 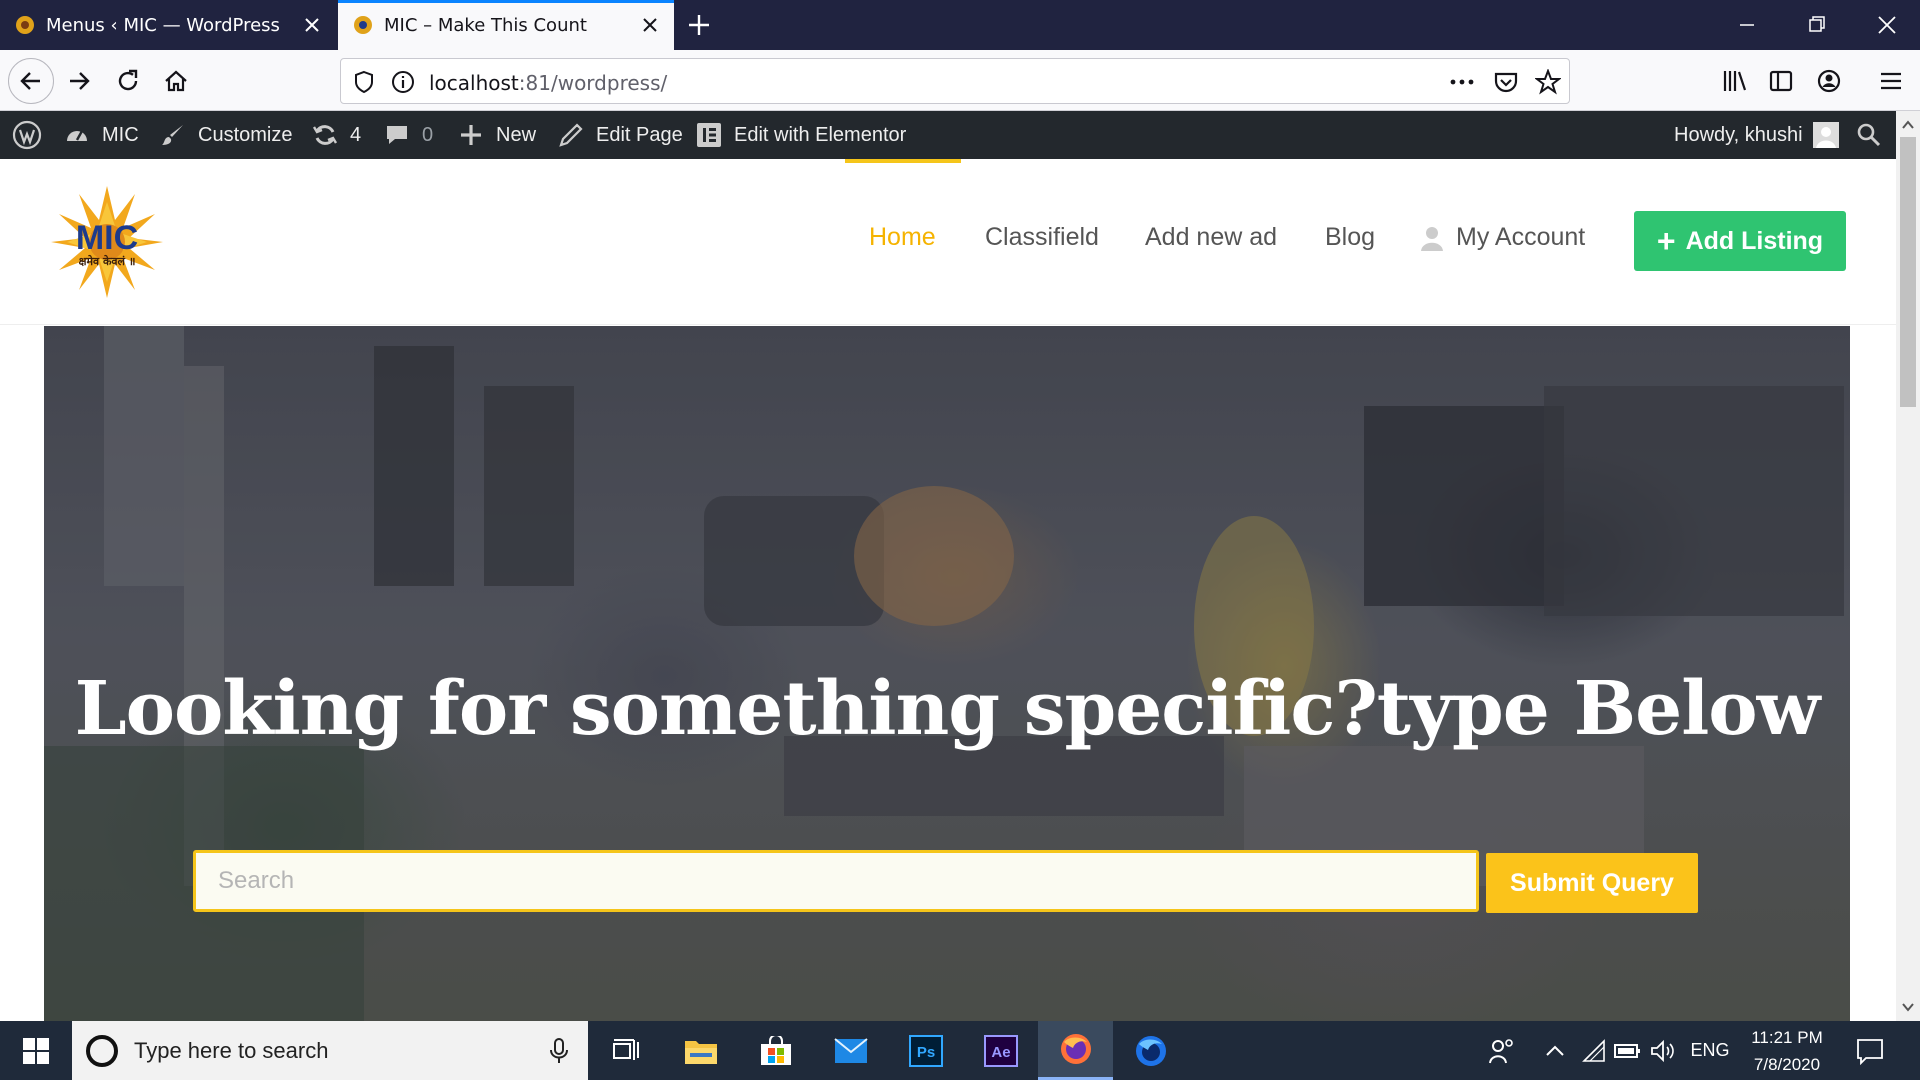 I want to click on user-icon, so click(x=1432, y=238).